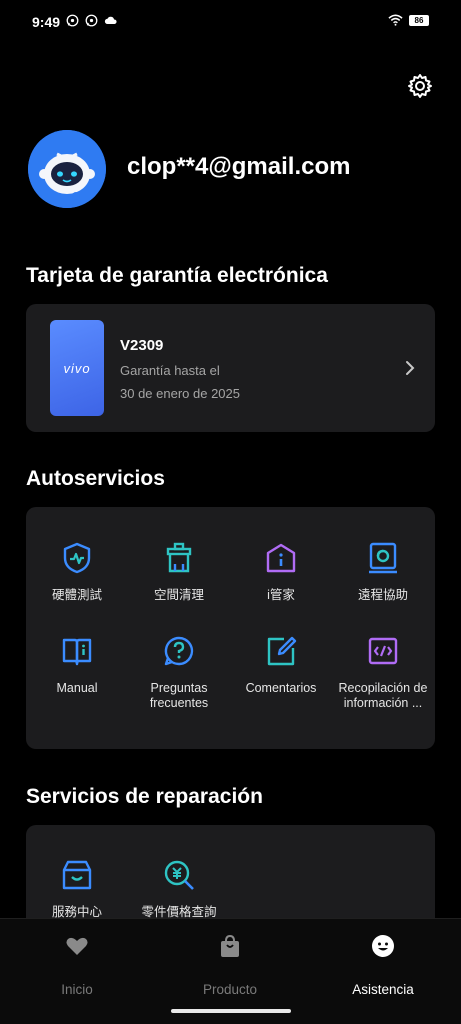  I want to click on battery-icon: 86, so click(419, 20).